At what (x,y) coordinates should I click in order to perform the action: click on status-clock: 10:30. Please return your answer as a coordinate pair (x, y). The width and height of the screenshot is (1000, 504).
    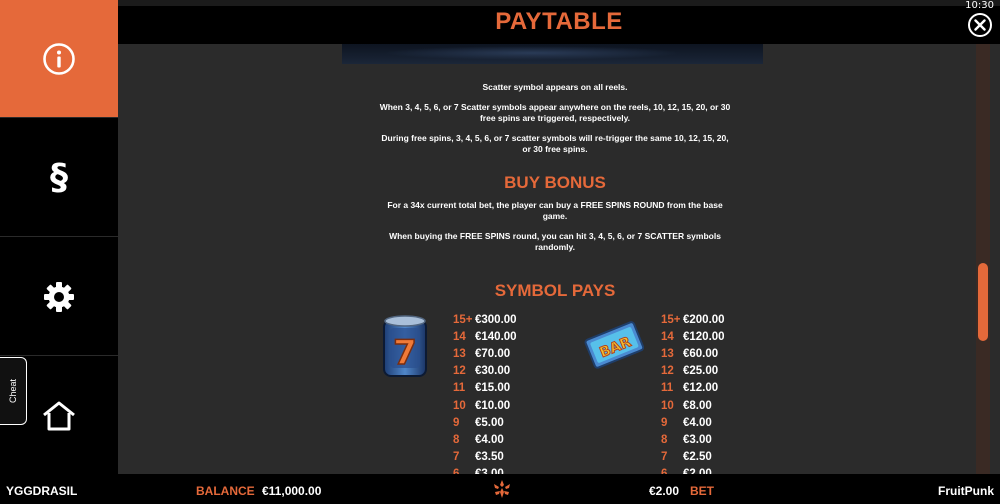
    Looking at the image, I should click on (979, 5).